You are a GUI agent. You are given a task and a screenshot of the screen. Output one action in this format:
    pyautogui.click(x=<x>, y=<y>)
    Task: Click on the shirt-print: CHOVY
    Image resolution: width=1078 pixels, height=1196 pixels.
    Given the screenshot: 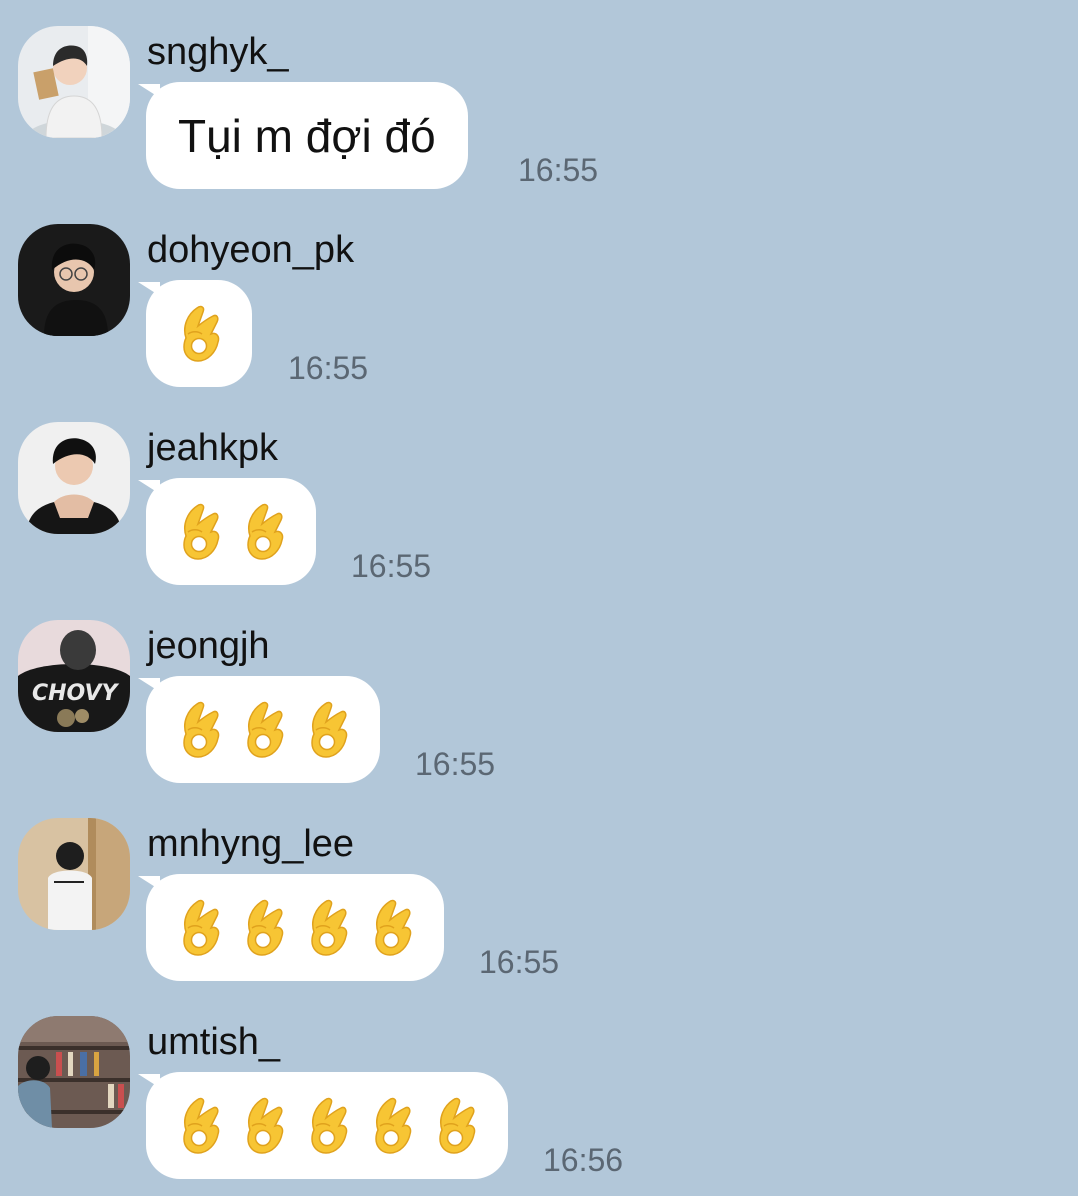 What is the action you would take?
    pyautogui.click(x=76, y=693)
    